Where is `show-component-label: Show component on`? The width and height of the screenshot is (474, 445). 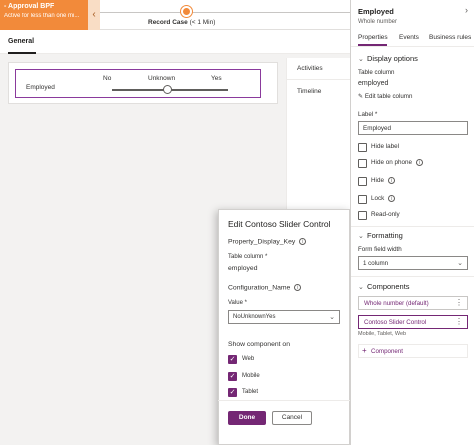
show-component-label: Show component on is located at coordinates (259, 344).